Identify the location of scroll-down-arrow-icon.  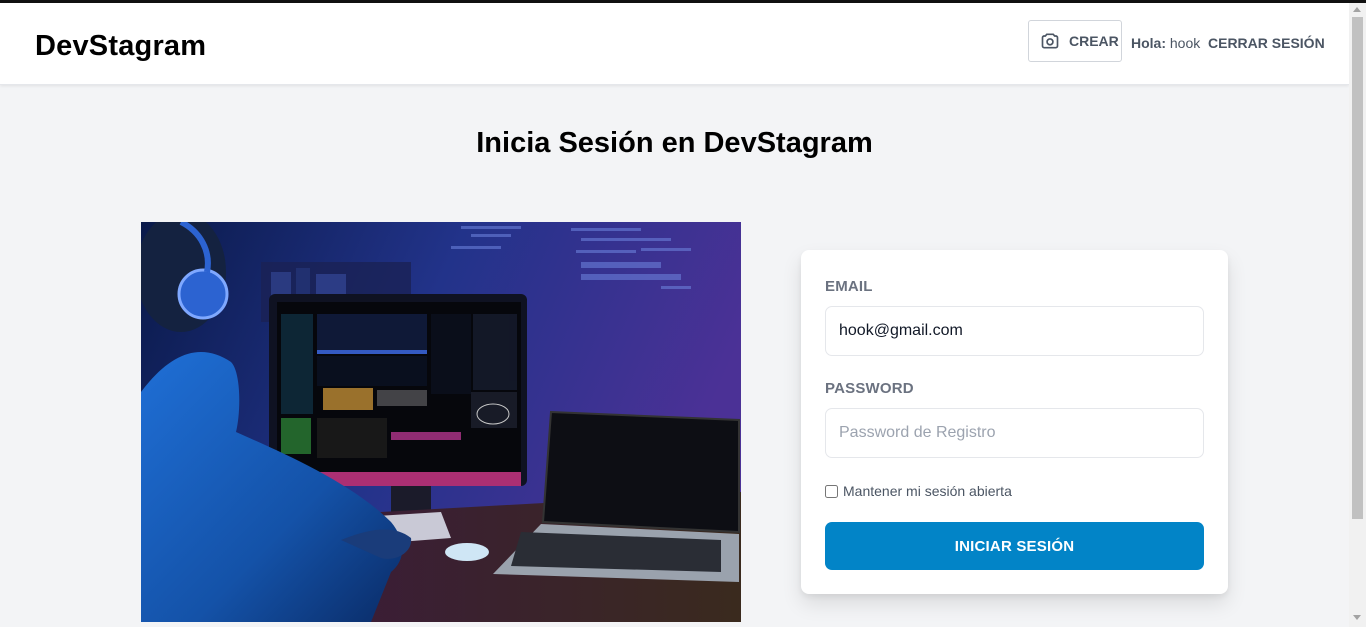
(1357, 617).